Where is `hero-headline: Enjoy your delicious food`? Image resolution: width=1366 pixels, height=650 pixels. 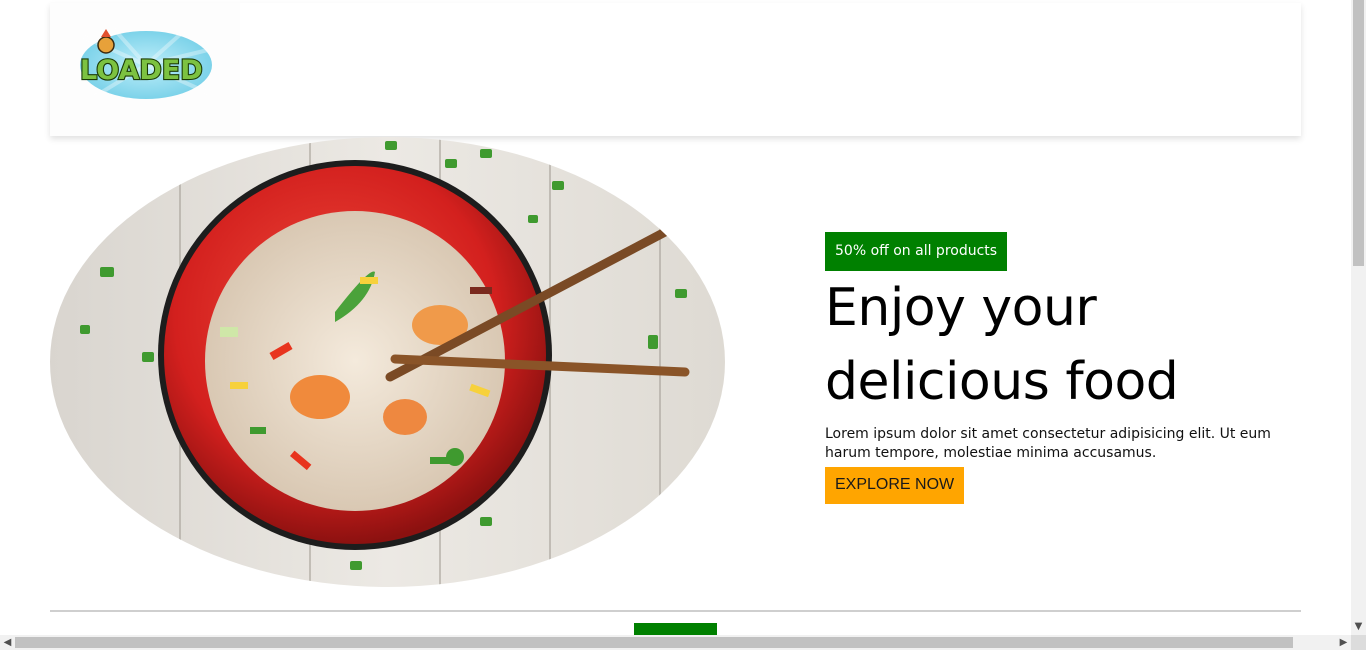
hero-headline: Enjoy your delicious food is located at coordinates (1002, 345).